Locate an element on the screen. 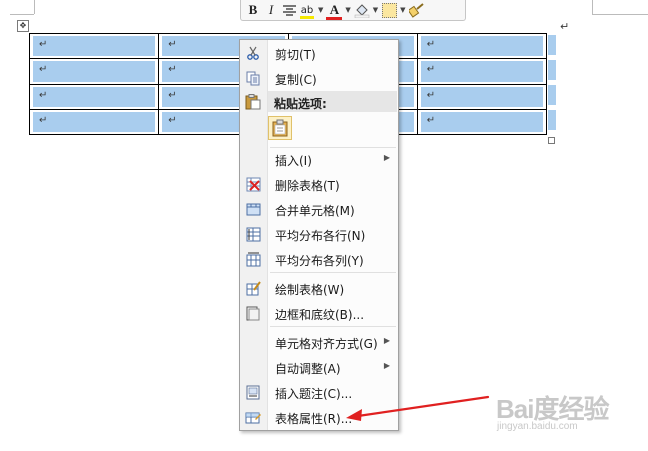 This screenshot has height=451, width=648. watermark-url: jingyan.baidu.com is located at coordinates (537, 426).